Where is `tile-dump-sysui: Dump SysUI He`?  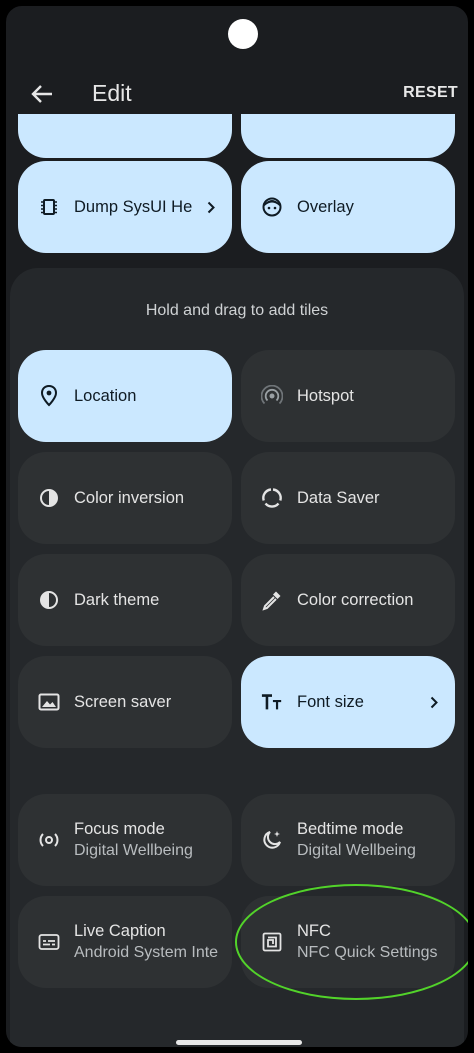
tile-dump-sysui: Dump SysUI He is located at coordinates (125, 207).